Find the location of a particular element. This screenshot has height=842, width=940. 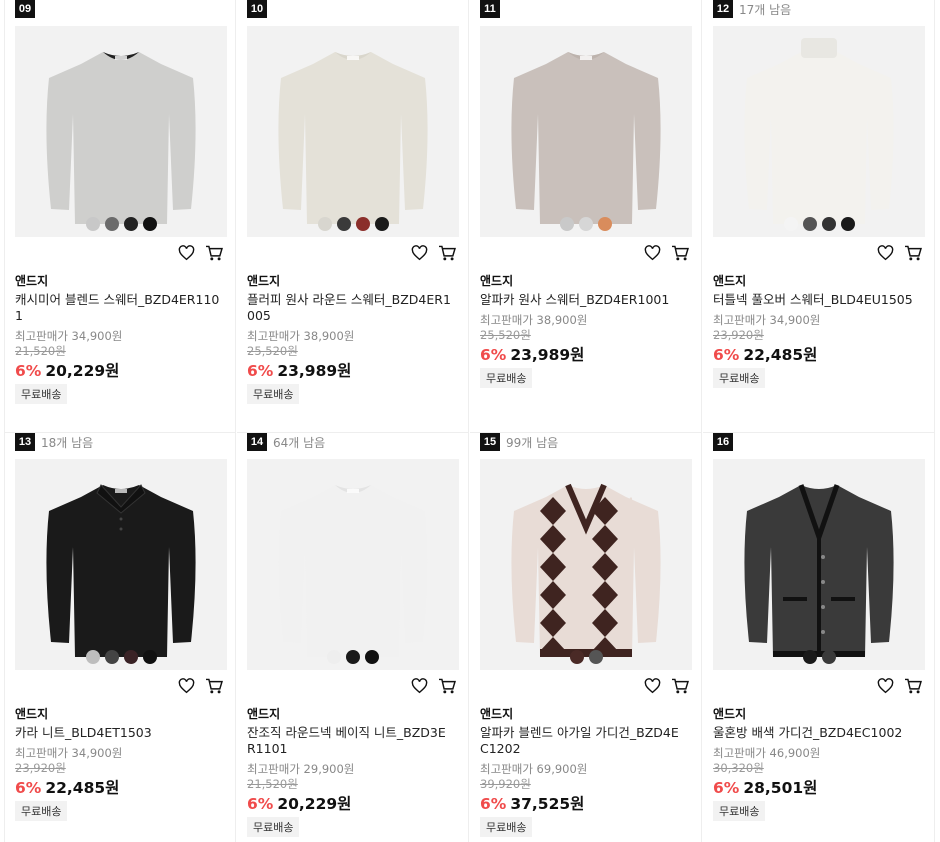

sale-price: 22,485원 is located at coordinates (82, 788).